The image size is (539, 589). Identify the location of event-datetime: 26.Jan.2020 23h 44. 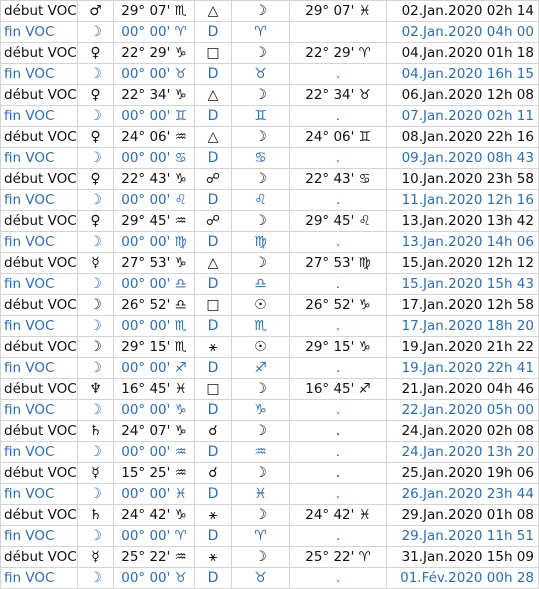
(462, 494).